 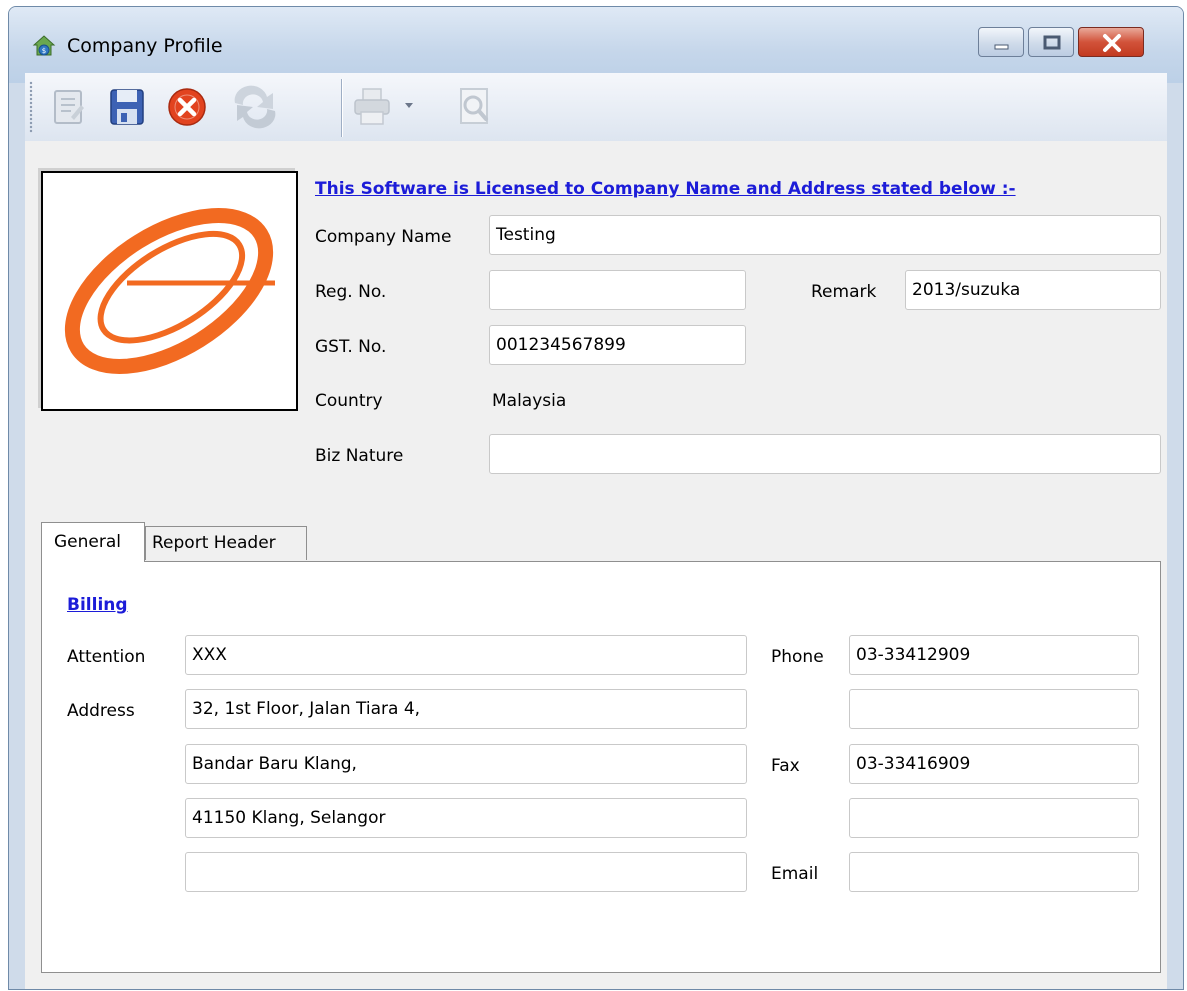 I want to click on save-icon, so click(x=127, y=107).